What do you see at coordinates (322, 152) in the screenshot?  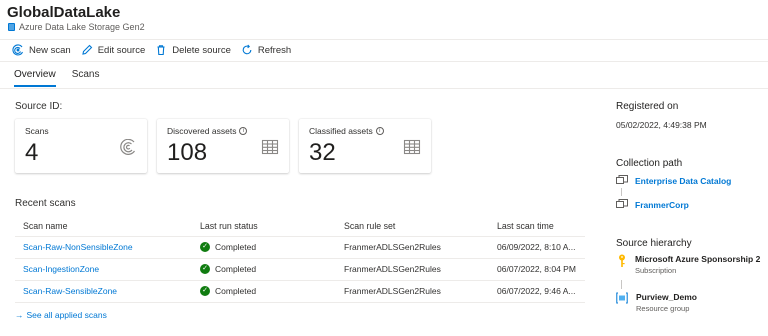 I see `card-value: 32` at bounding box center [322, 152].